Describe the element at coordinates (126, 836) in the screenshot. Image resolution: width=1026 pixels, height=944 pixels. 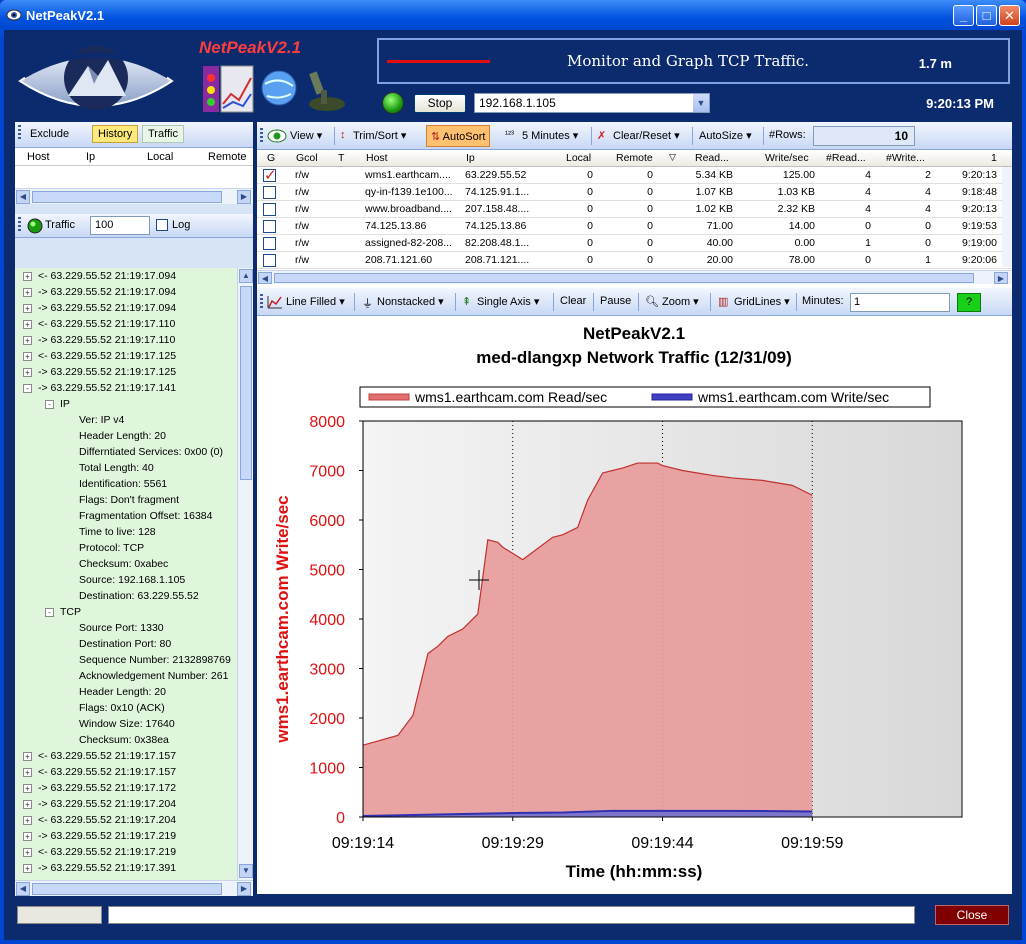
I see `tree-item: + -> 63.229.55.52 21:19:17.219` at that location.